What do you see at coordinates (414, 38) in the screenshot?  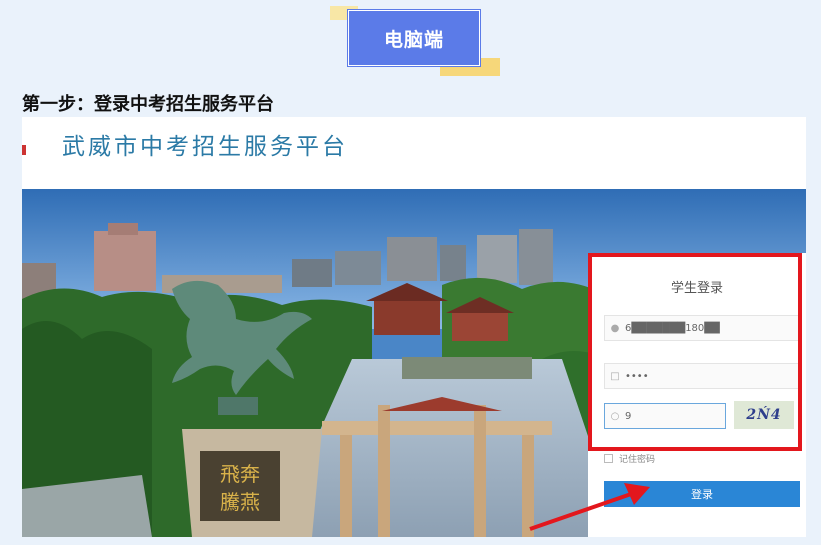 I see `pc-badge: 电脑端` at bounding box center [414, 38].